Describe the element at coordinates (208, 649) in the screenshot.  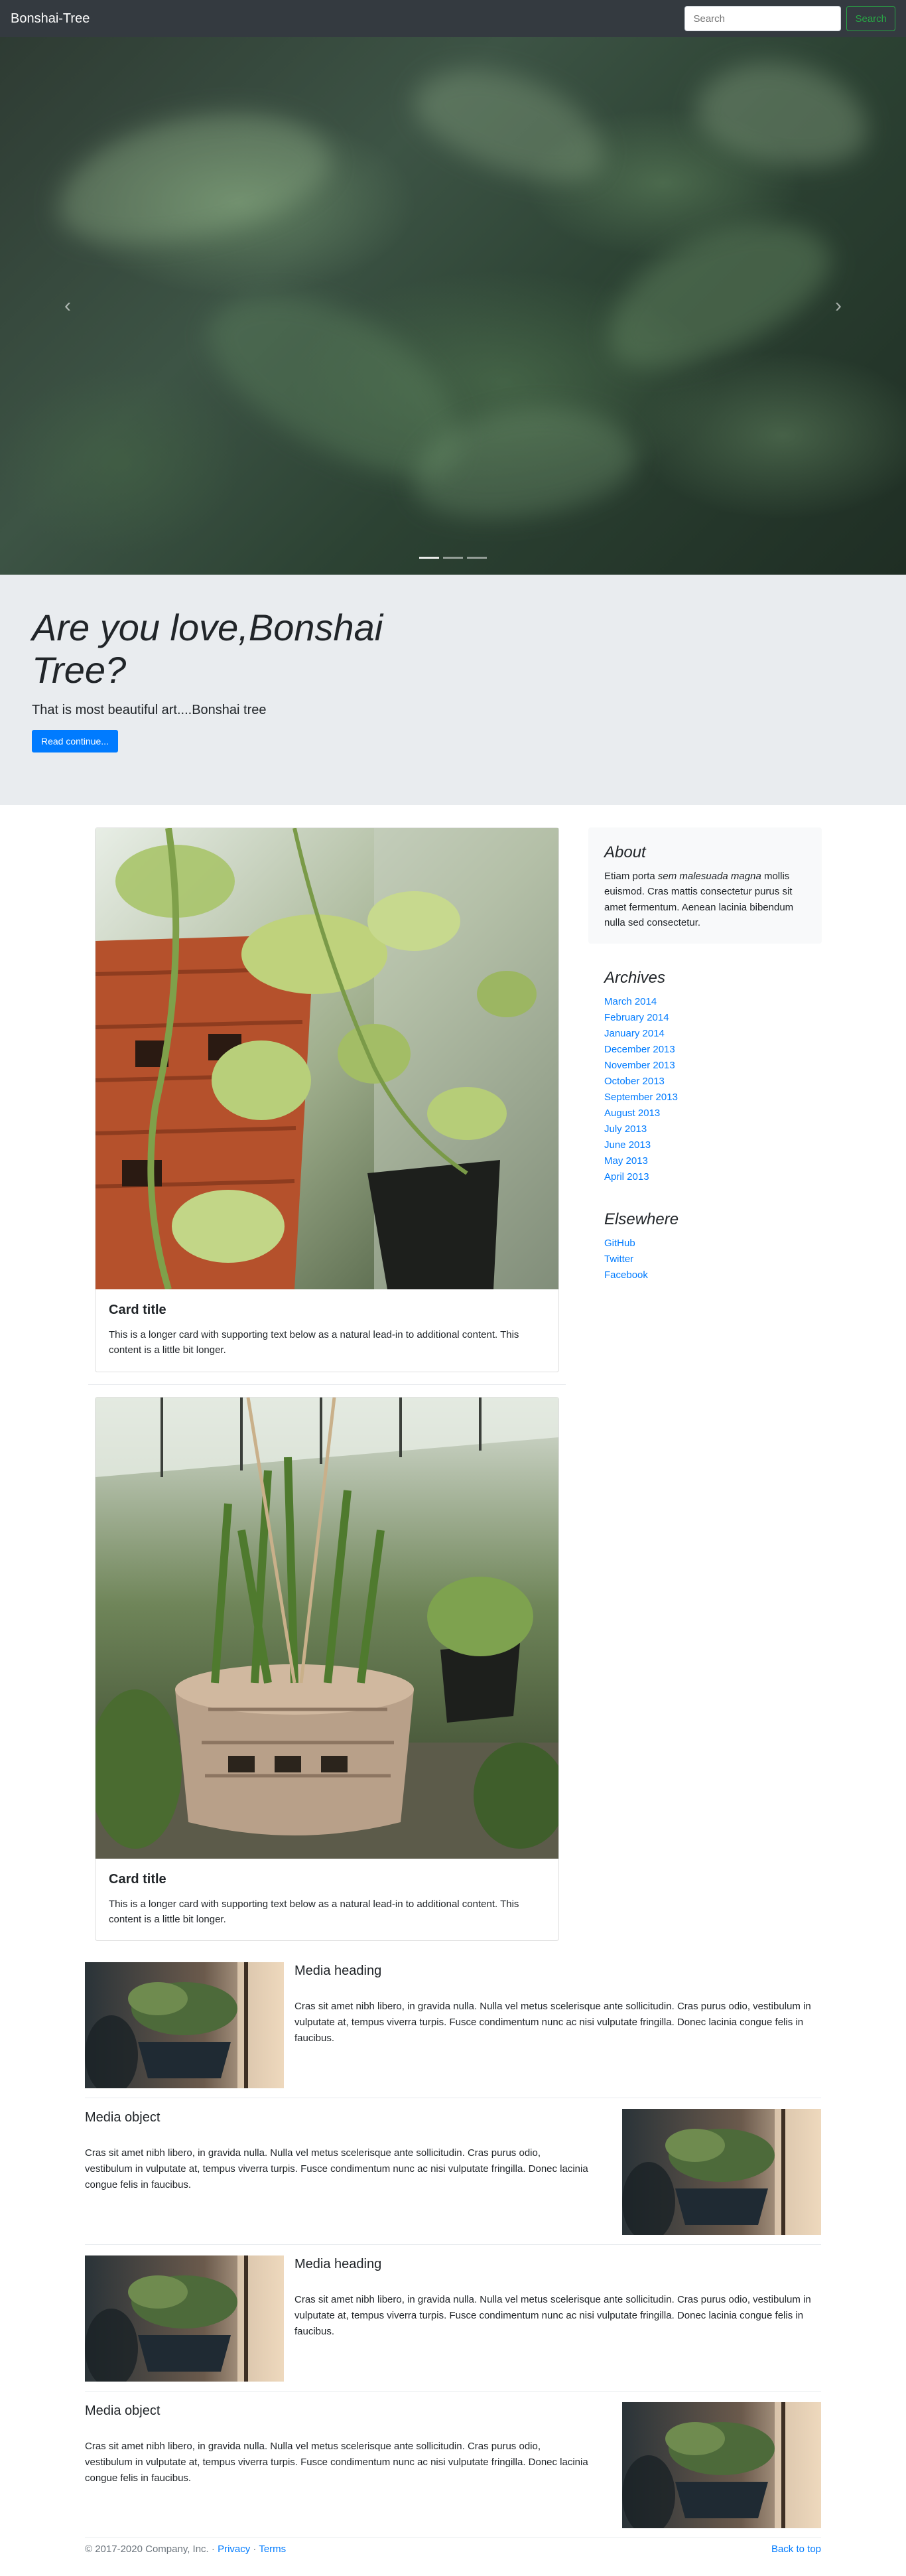
I see `jumbotron-heading: Are you love,Bonshai Tree?` at that location.